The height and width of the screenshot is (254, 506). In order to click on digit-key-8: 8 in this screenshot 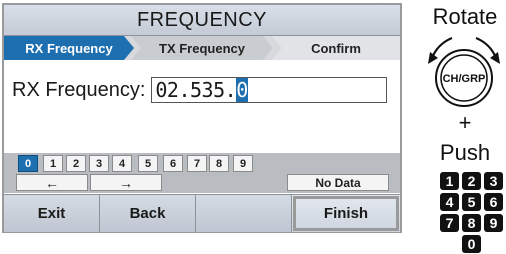, I will do `click(471, 223)`.